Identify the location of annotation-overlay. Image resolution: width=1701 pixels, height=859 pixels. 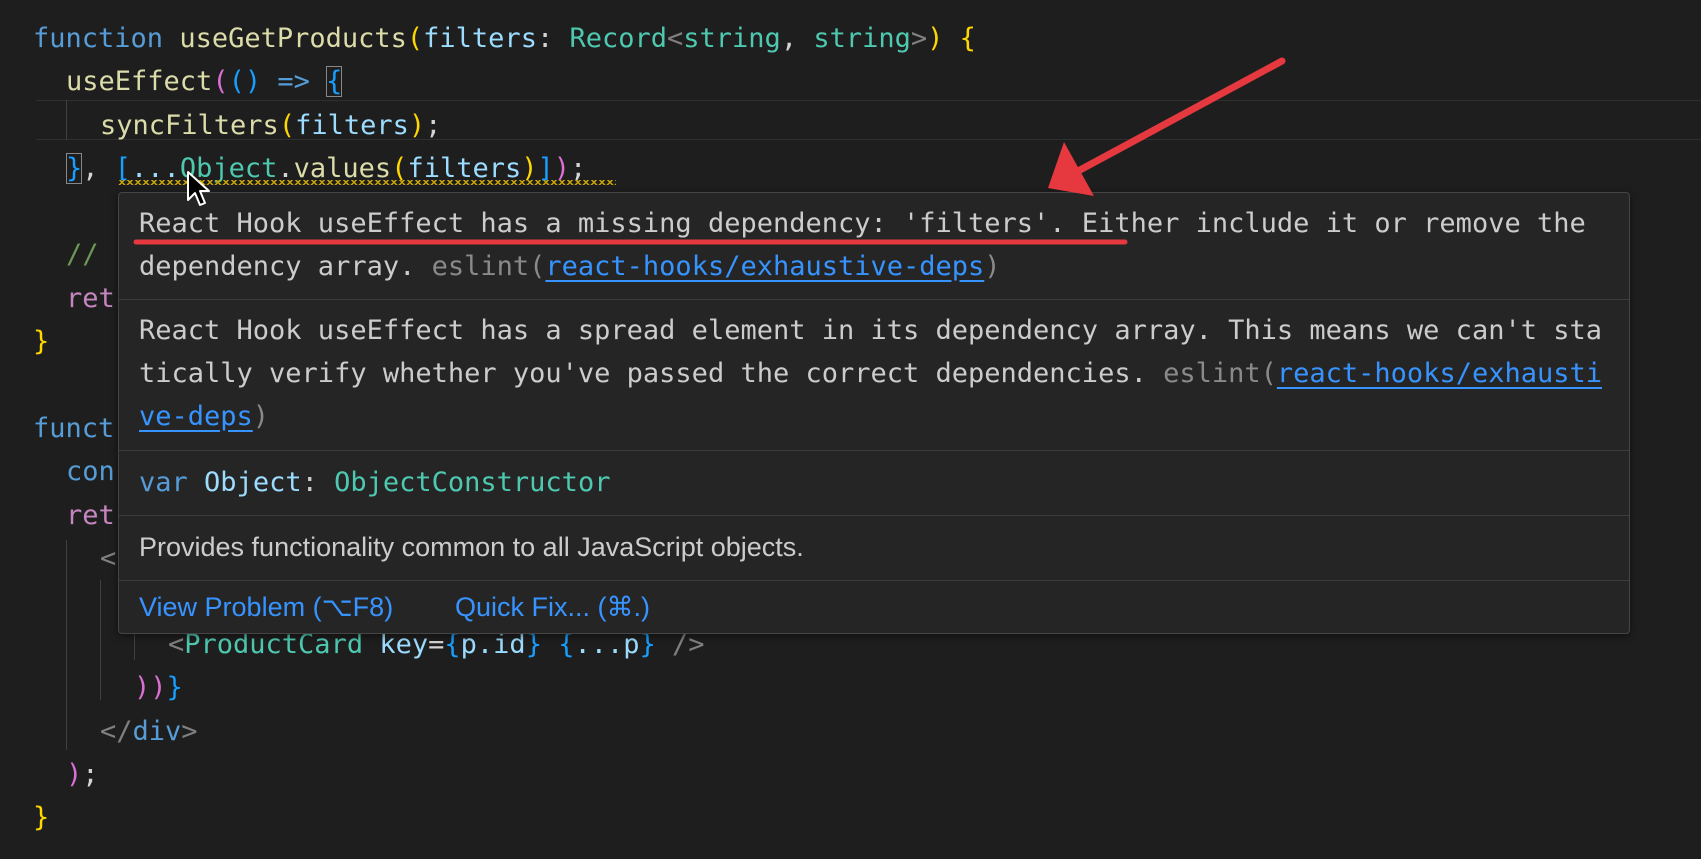
(709, 151).